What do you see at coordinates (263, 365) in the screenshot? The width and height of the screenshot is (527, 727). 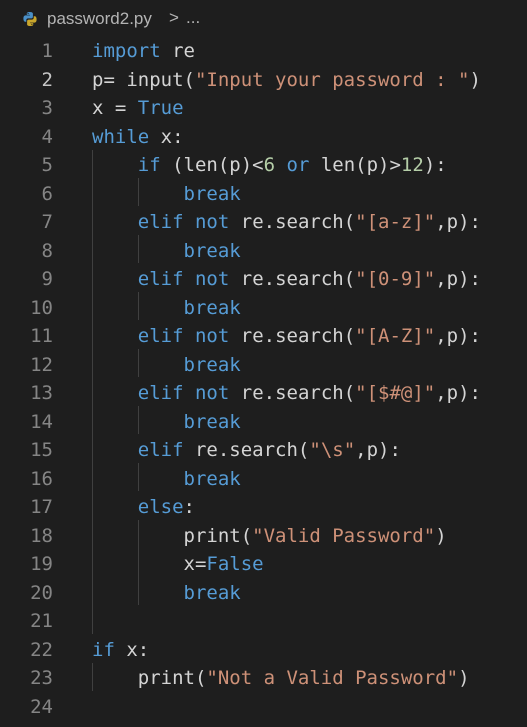 I see `code-line: 12 break` at bounding box center [263, 365].